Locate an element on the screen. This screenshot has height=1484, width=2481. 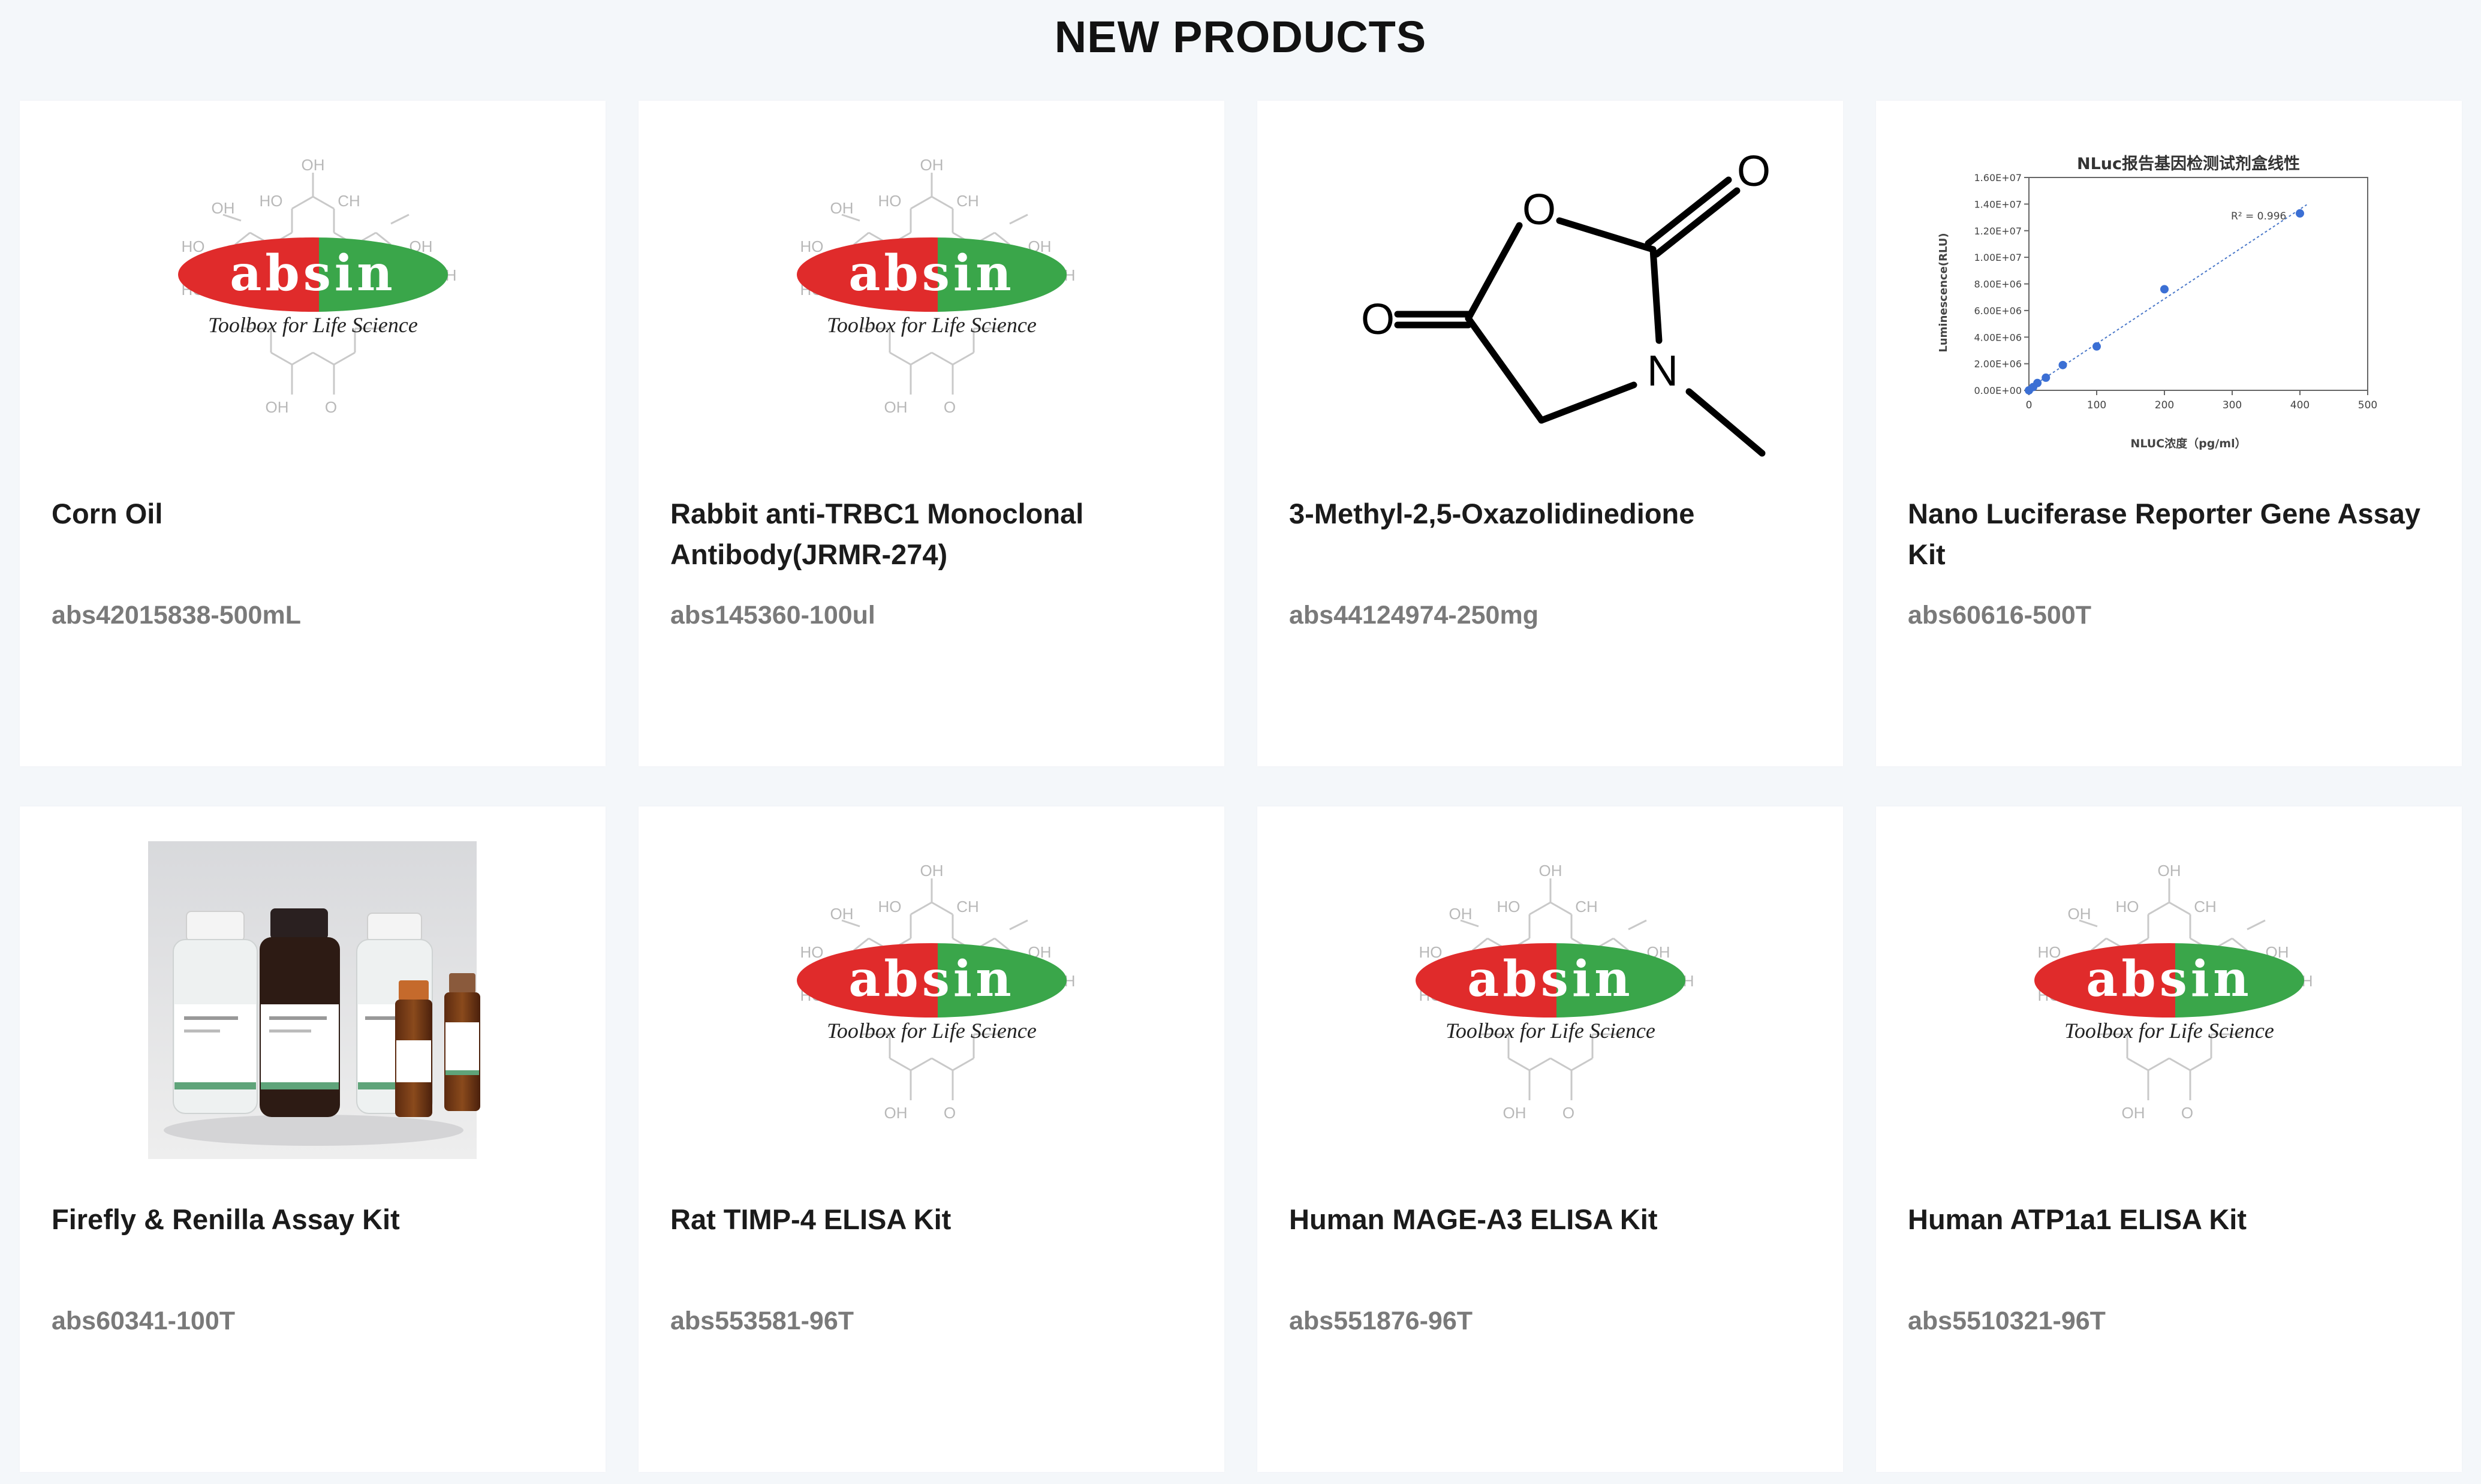
product-name: Human ATP1a1 ELISA Kit is located at coordinates (2171, 1219).